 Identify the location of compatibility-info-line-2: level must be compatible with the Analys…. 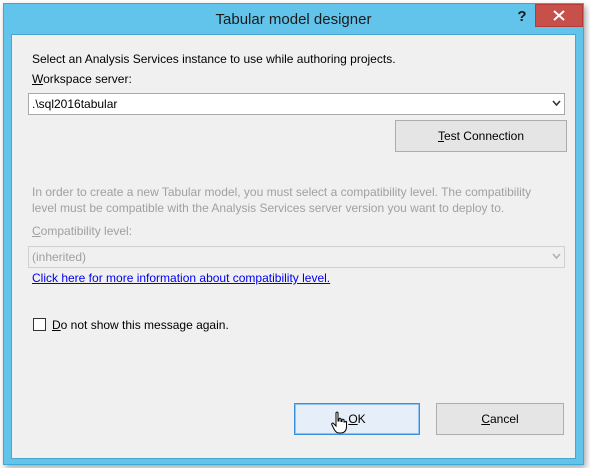
(268, 208).